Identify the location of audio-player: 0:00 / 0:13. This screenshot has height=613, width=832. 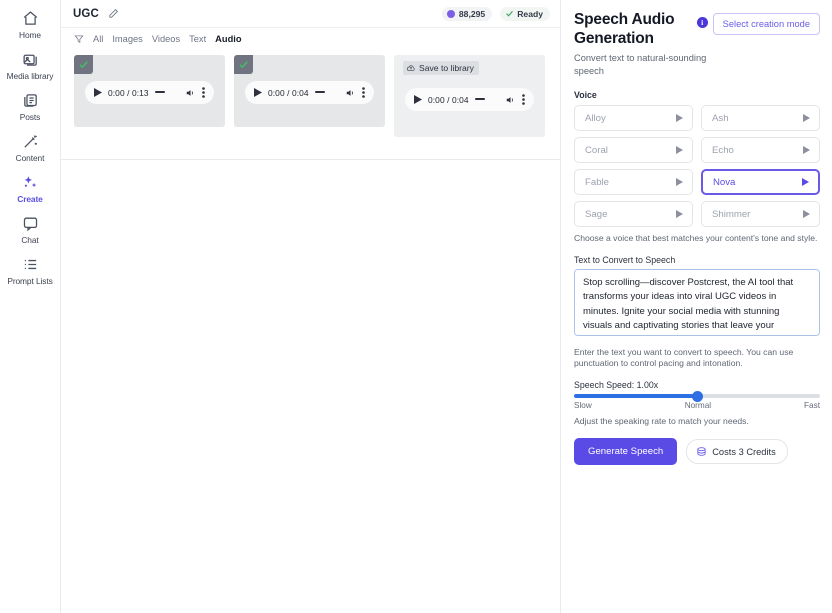
(149, 92).